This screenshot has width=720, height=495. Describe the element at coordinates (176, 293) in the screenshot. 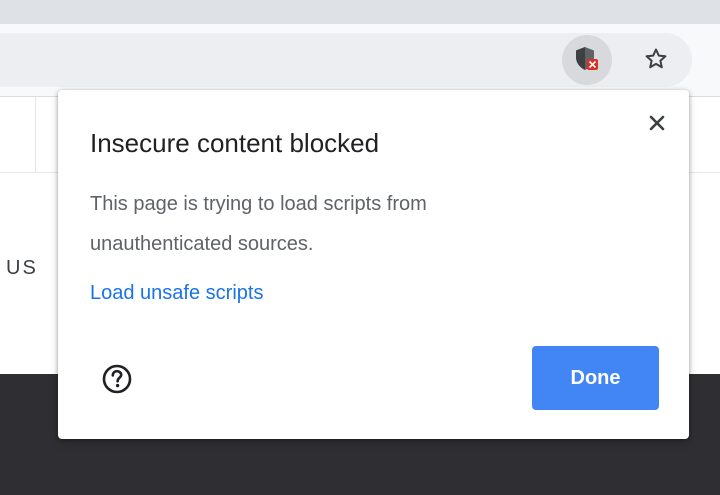

I see `load-unsafe-scripts-link: Load unsafe scripts` at that location.